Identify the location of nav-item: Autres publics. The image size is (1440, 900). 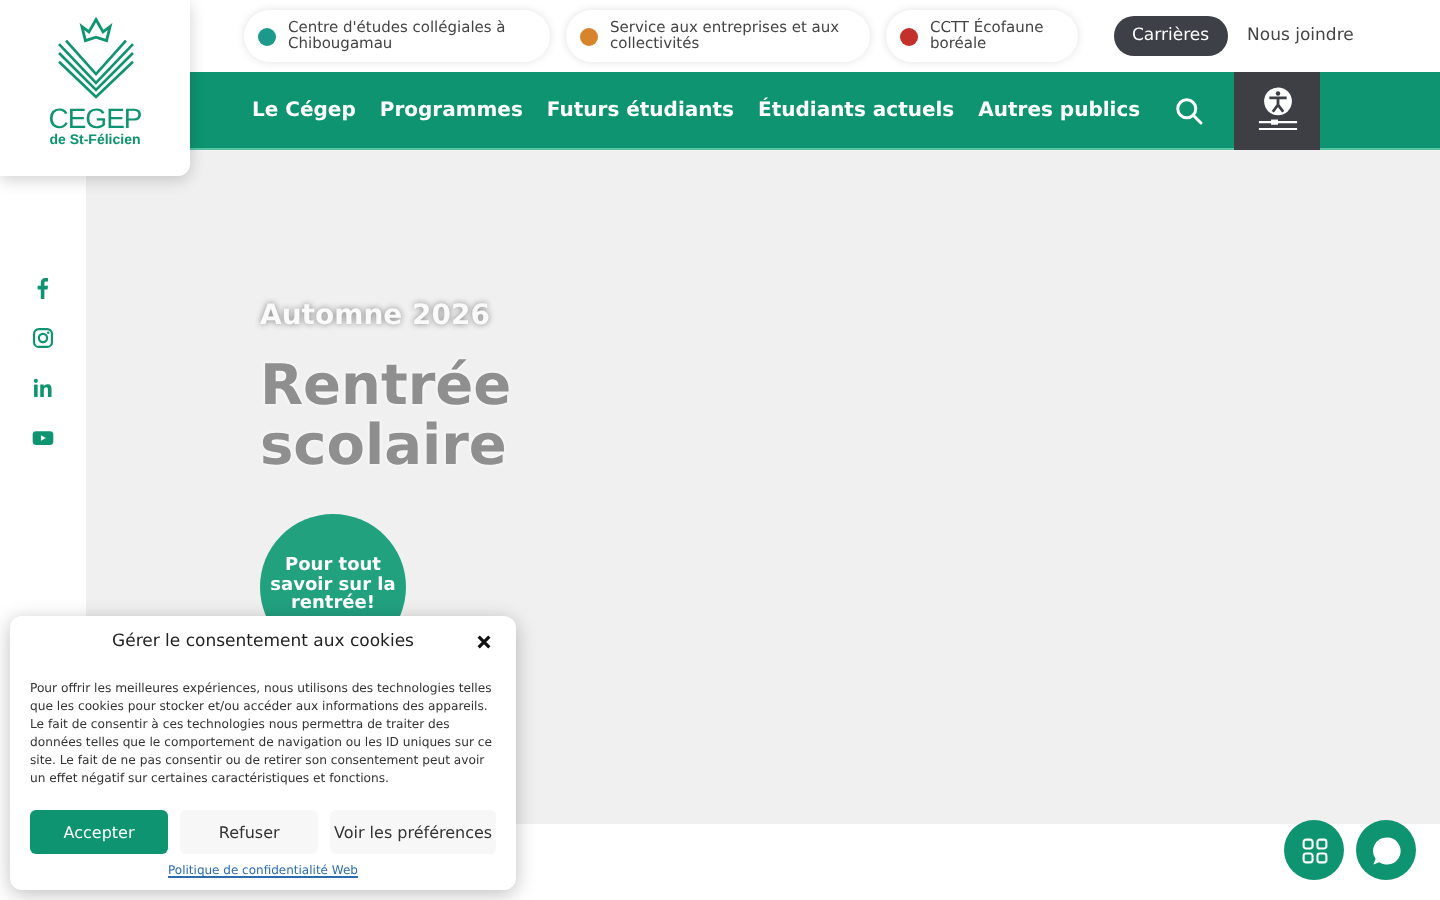
(1059, 110).